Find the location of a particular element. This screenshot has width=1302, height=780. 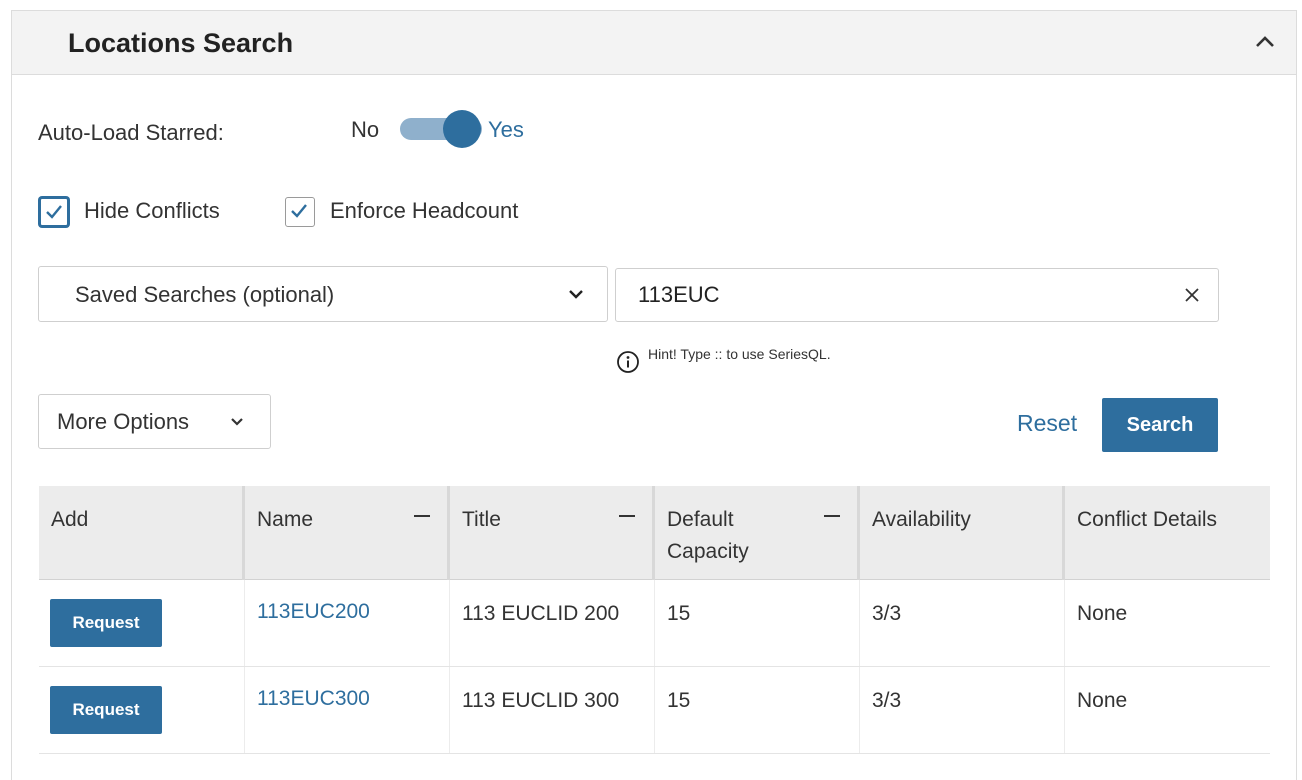

toggle-on-label: Yes is located at coordinates (506, 129).